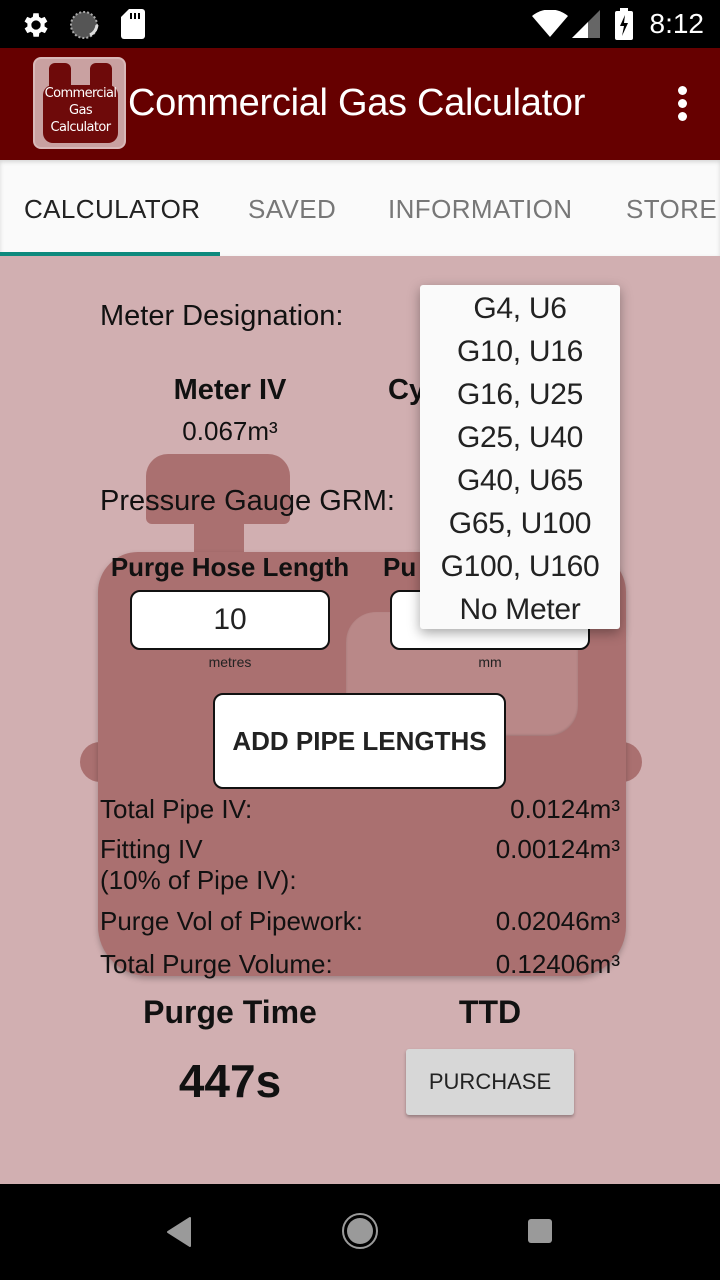  Describe the element at coordinates (360, 24) in the screenshot. I see `status-bar: 8:12` at that location.